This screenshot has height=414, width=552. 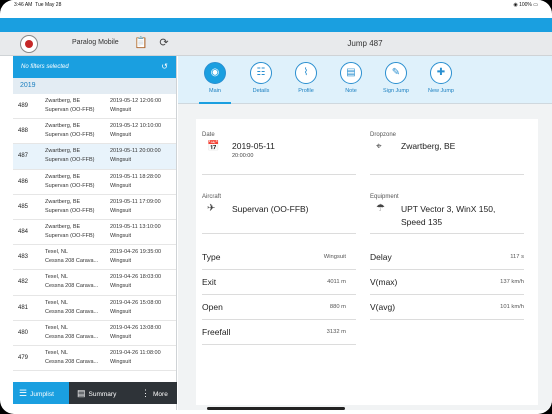 What do you see at coordinates (157, 393) in the screenshot?
I see `tab-more: ⋮ More` at bounding box center [157, 393].